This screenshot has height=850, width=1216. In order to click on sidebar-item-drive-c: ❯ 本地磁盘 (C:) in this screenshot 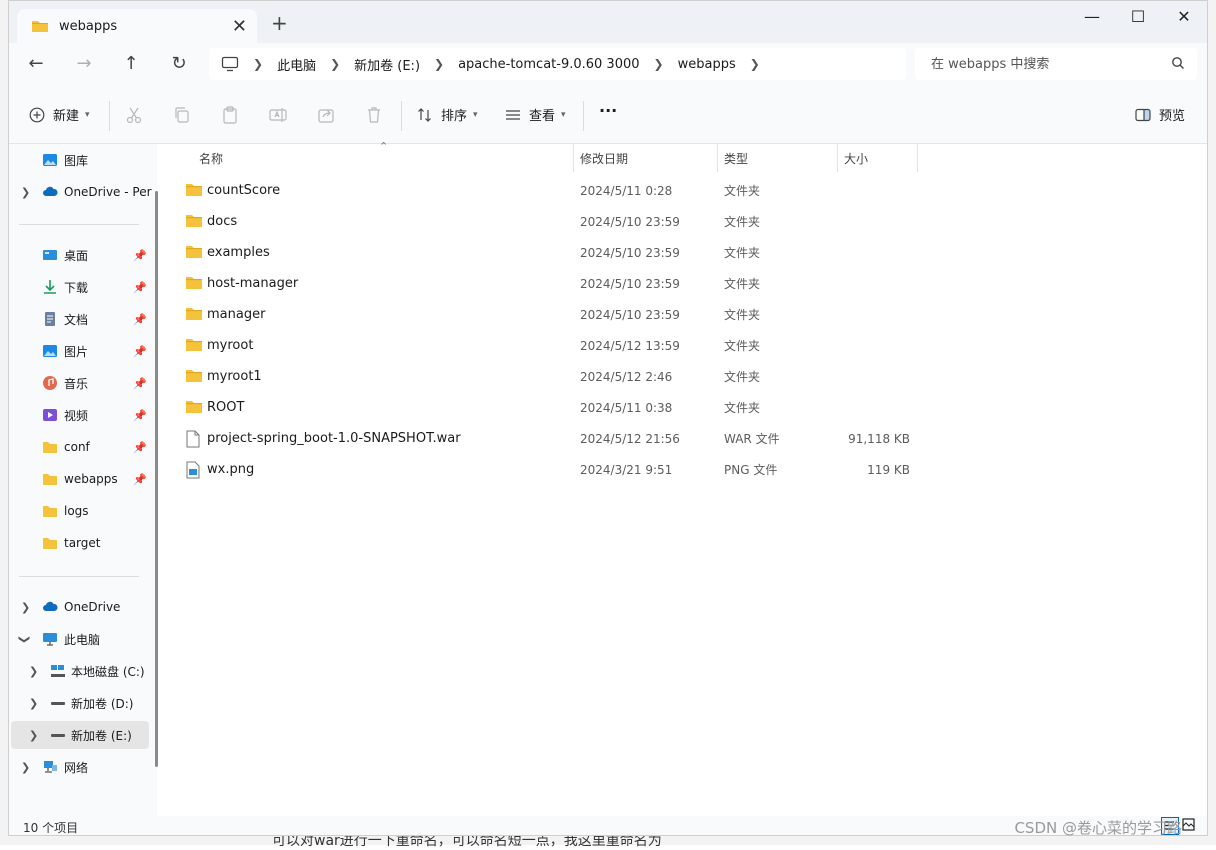, I will do `click(83, 671)`.